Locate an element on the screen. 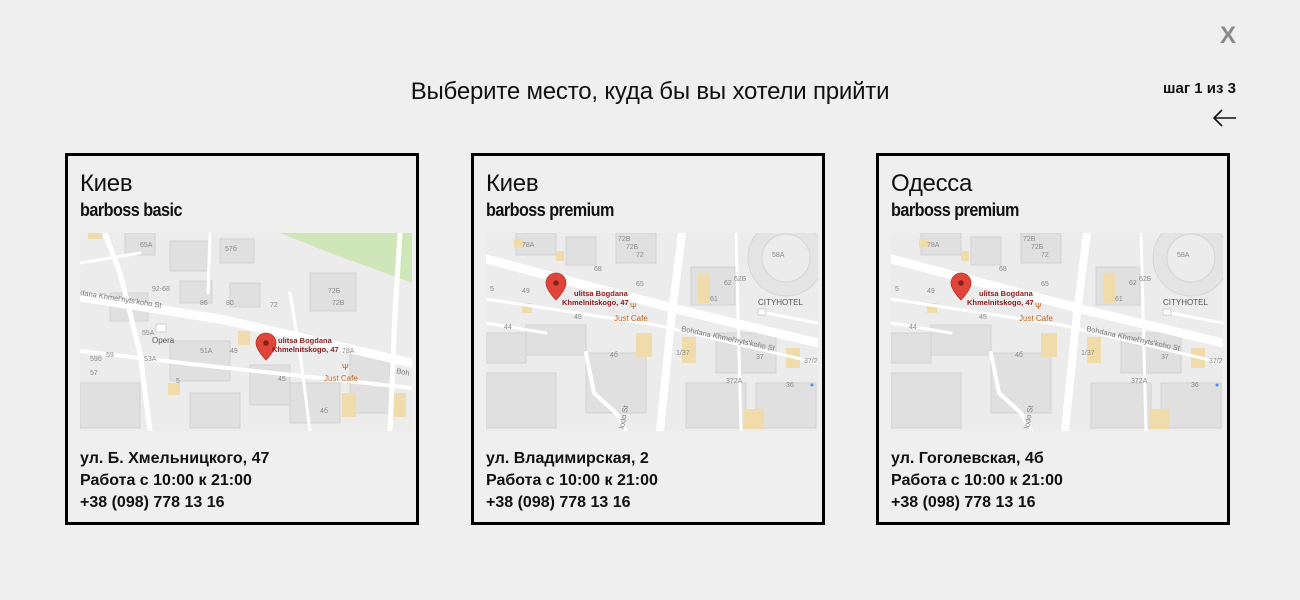  svg-text: 57 is located at coordinates (94, 373).